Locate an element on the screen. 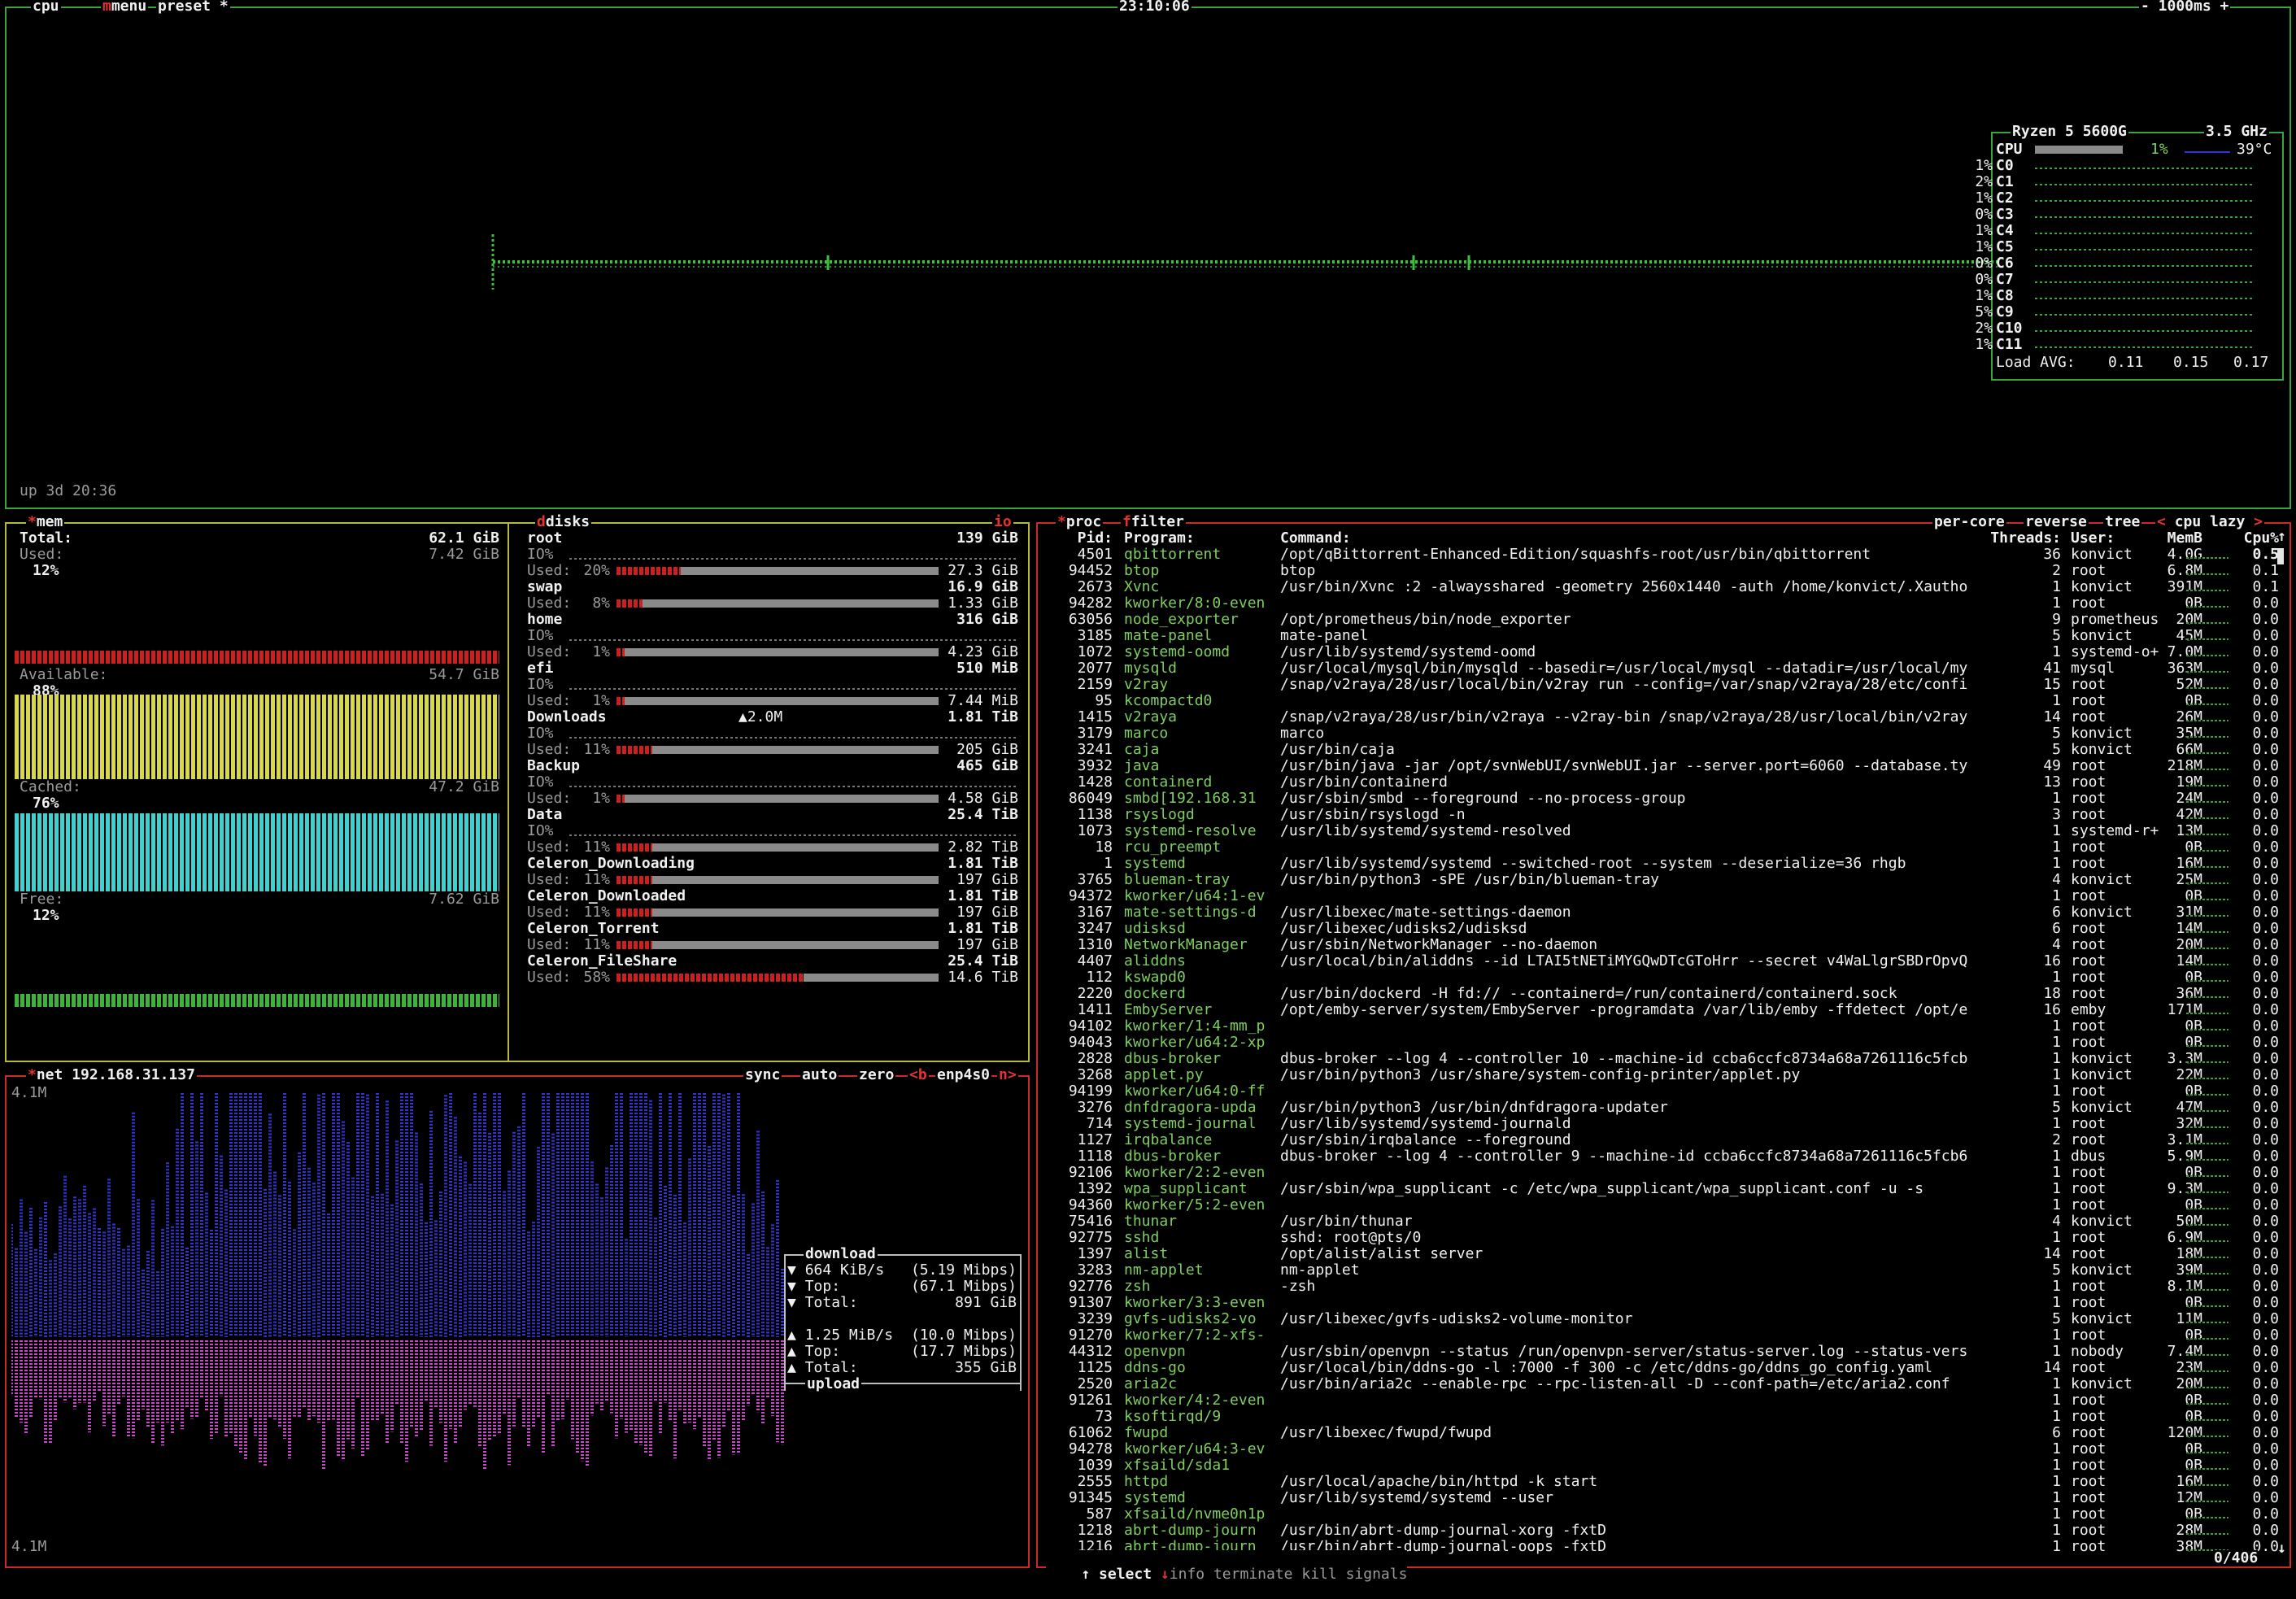  proc-col-program: Program: is located at coordinates (1197, 538).